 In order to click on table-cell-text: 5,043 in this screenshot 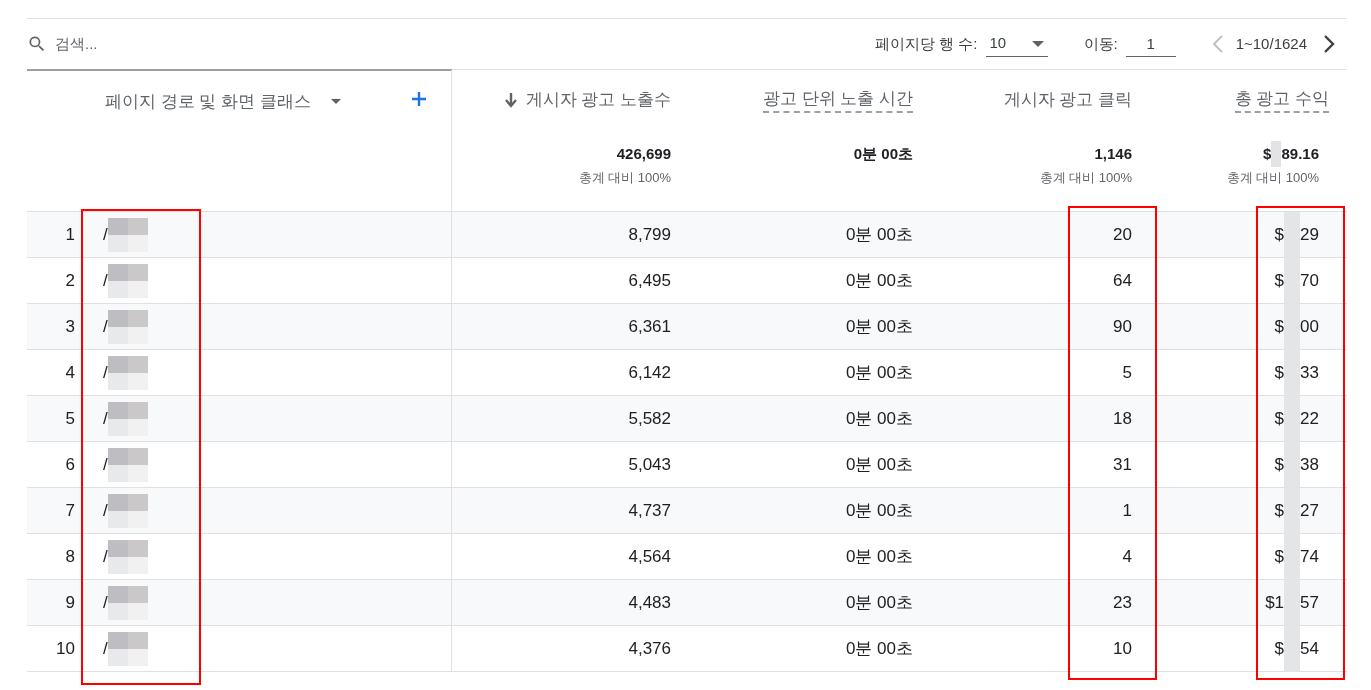, I will do `click(649, 465)`.